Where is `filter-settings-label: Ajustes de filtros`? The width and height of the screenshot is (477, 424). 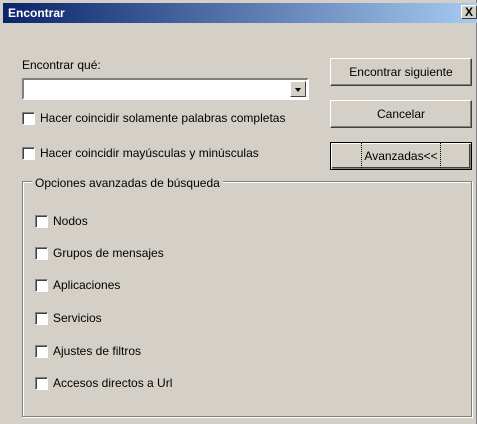 filter-settings-label: Ajustes de filtros is located at coordinates (97, 351).